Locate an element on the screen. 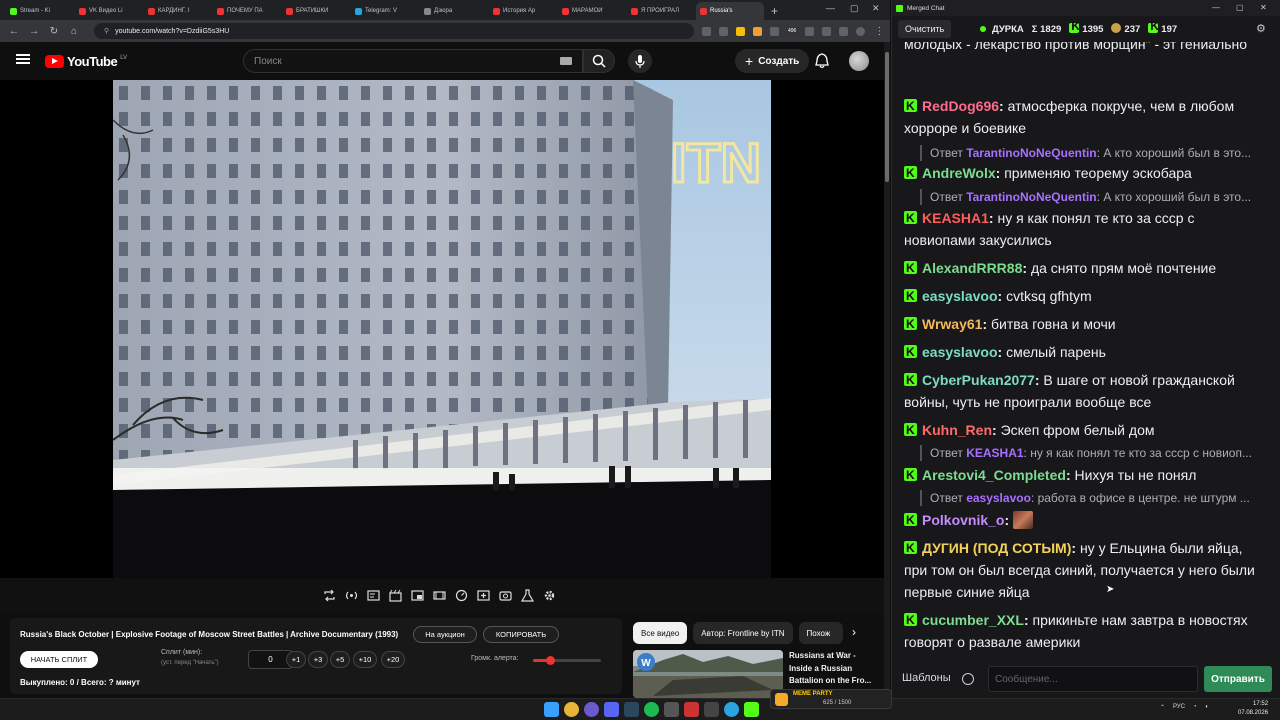 The width and height of the screenshot is (1280, 720). browser-tab: КАРДИНГ. I is located at coordinates (178, 11).